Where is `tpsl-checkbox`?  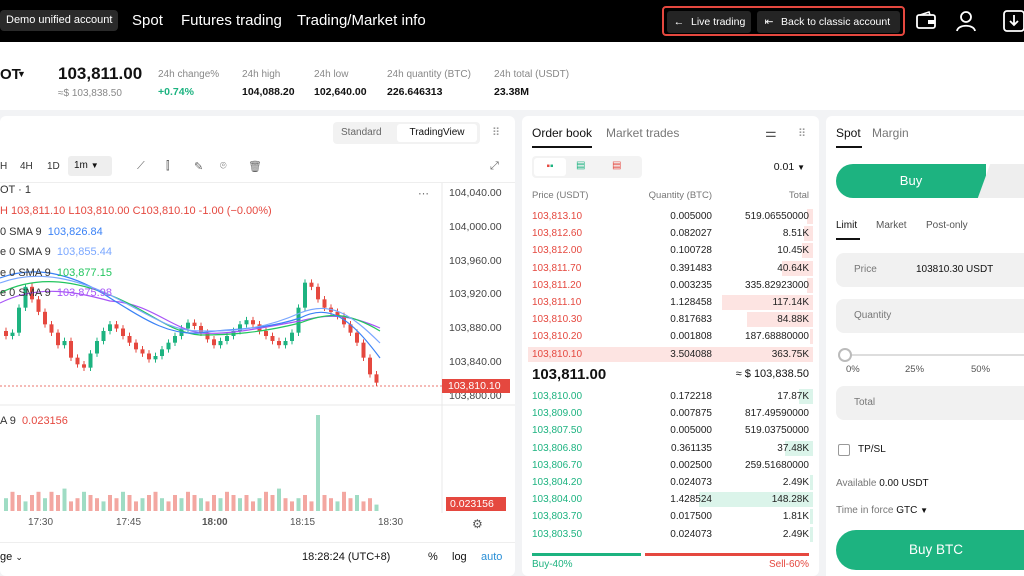
tpsl-checkbox is located at coordinates (844, 450).